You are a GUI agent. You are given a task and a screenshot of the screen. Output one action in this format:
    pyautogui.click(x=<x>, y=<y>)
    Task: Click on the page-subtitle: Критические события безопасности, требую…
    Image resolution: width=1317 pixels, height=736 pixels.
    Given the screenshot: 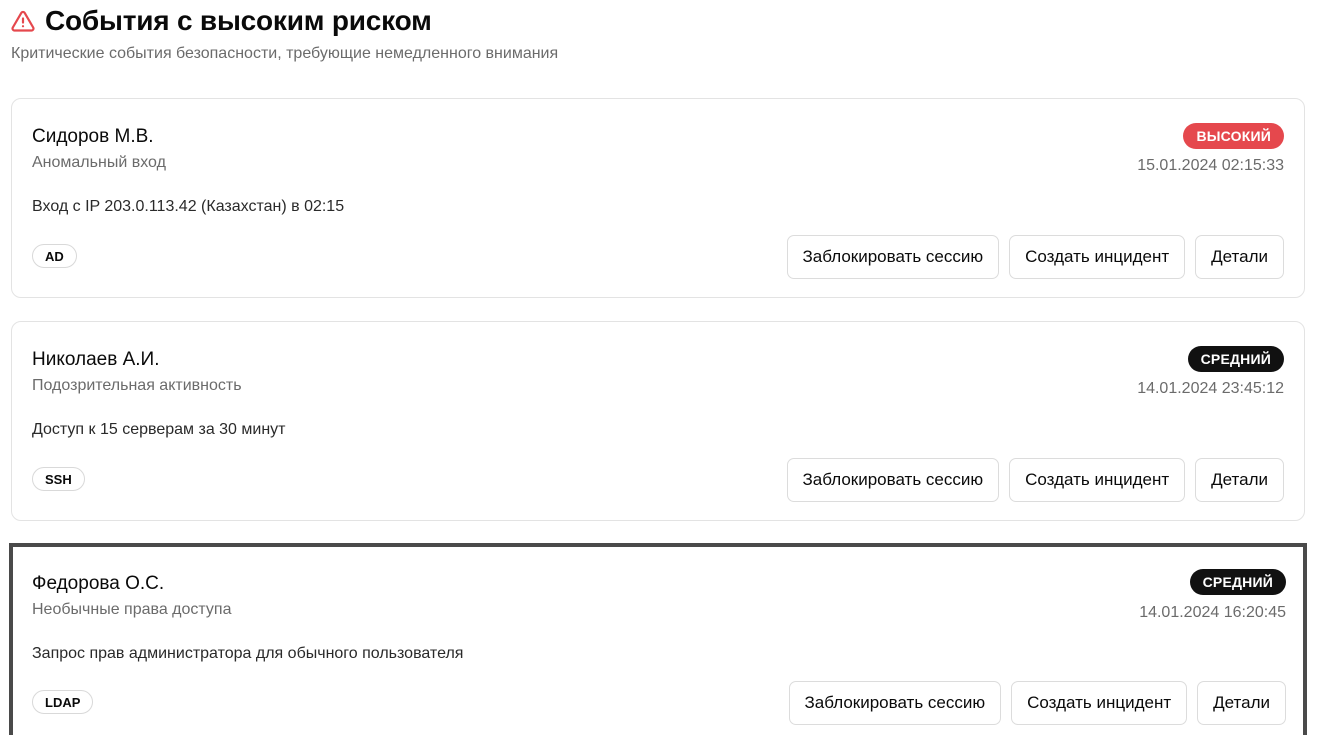 What is the action you would take?
    pyautogui.click(x=285, y=53)
    